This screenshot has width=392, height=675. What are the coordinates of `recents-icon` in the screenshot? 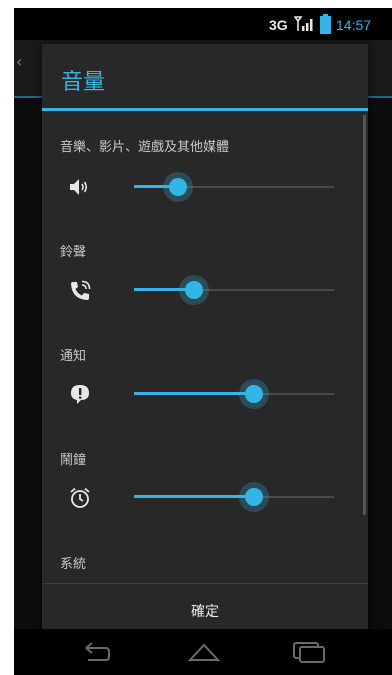 It's located at (309, 652).